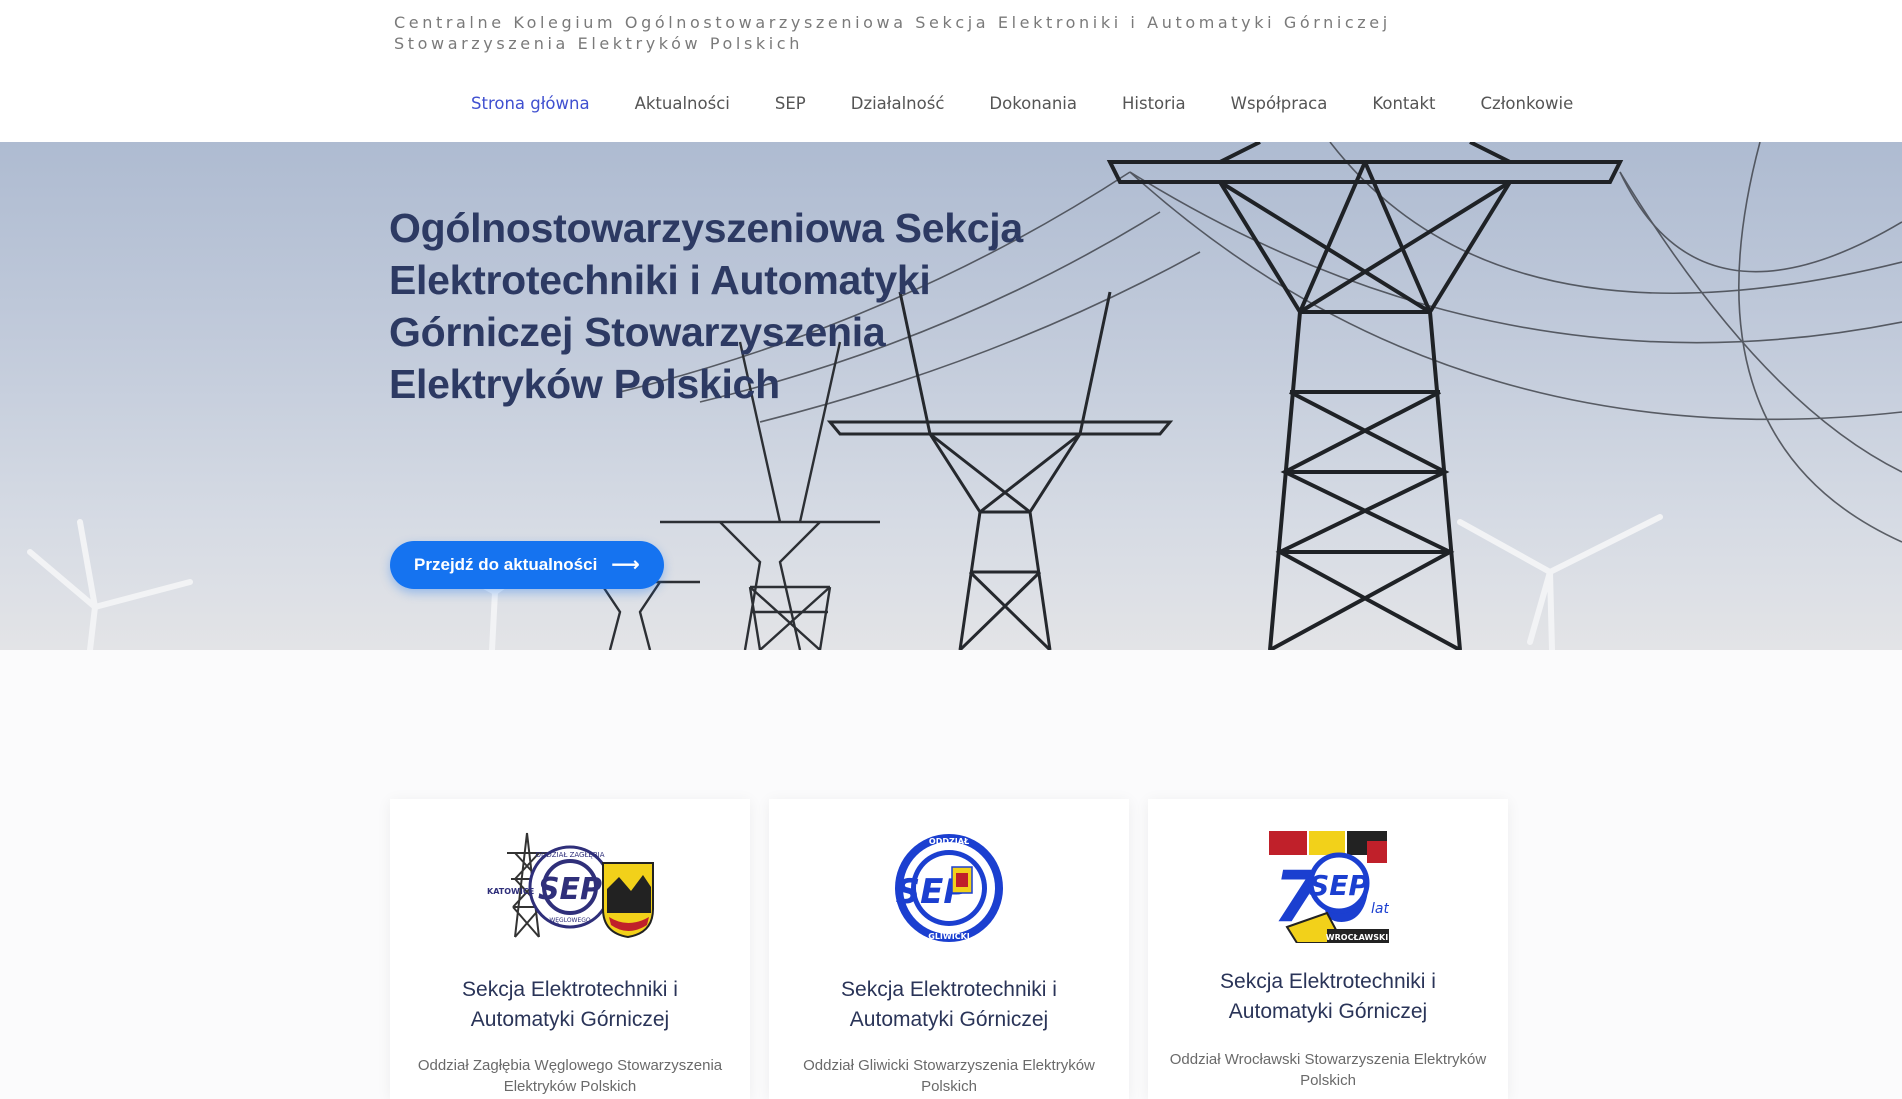 The width and height of the screenshot is (1902, 1099). I want to click on arrow-right-icon: ⟶, so click(625, 565).